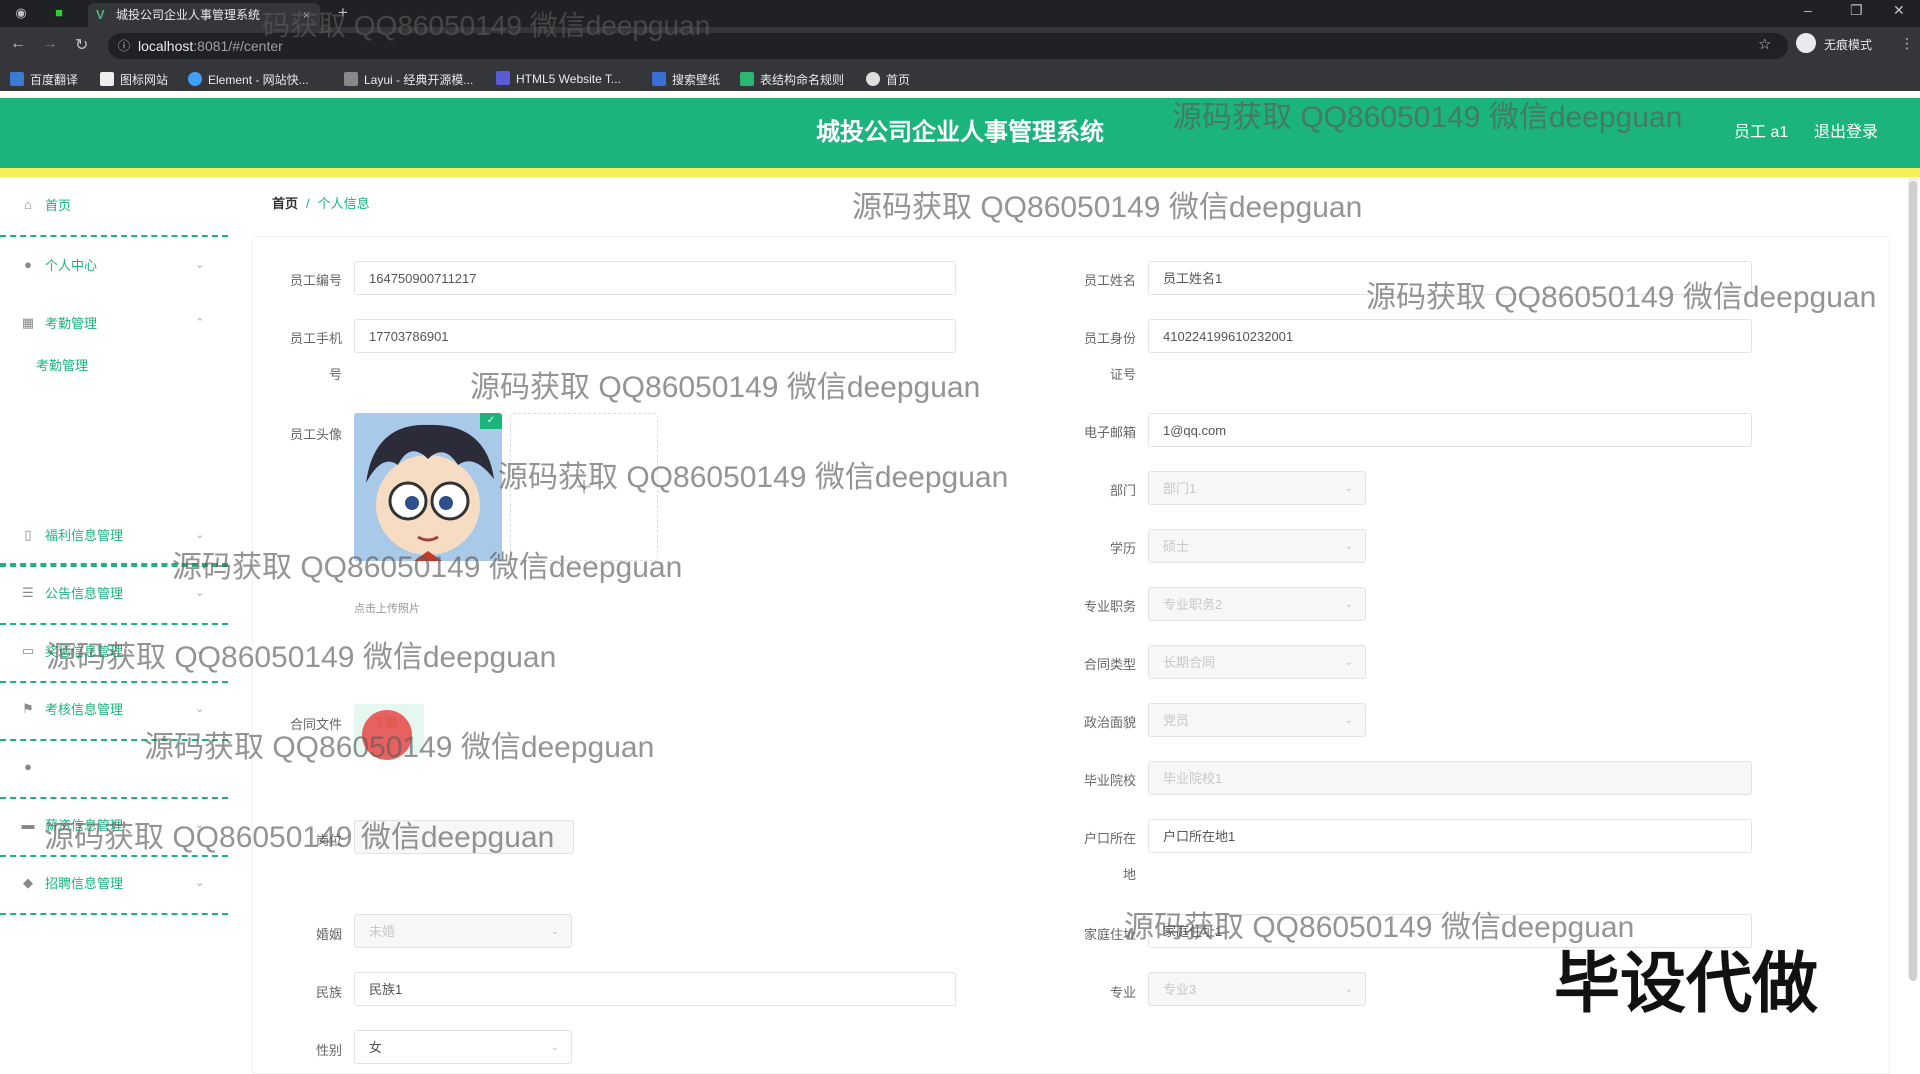 The height and width of the screenshot is (1074, 1920). Describe the element at coordinates (71, 323) in the screenshot. I see `sidebar-item-label: 考勤管理` at that location.